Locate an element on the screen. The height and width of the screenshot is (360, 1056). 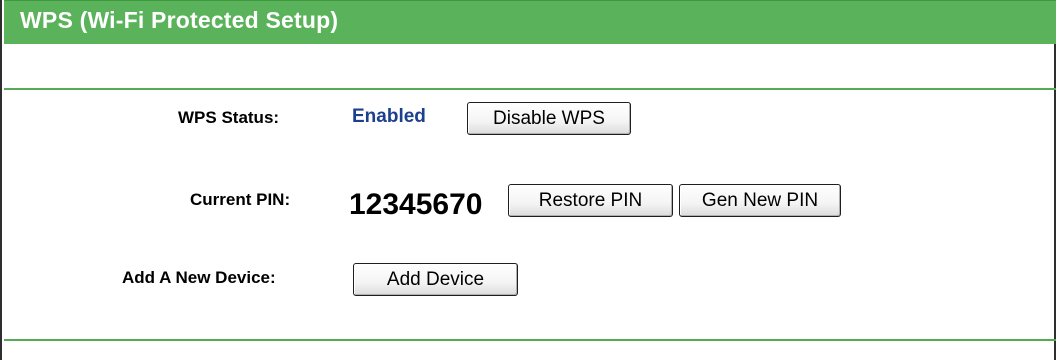
add-device-button: Add Device is located at coordinates (435, 279).